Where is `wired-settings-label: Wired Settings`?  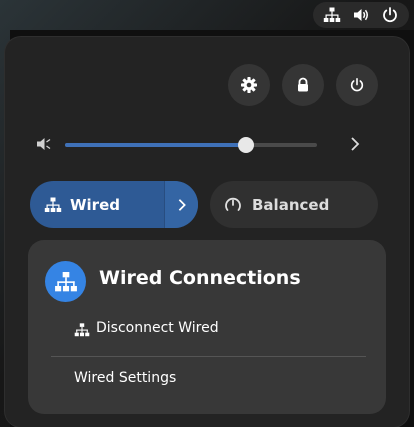
wired-settings-label: Wired Settings is located at coordinates (125, 378).